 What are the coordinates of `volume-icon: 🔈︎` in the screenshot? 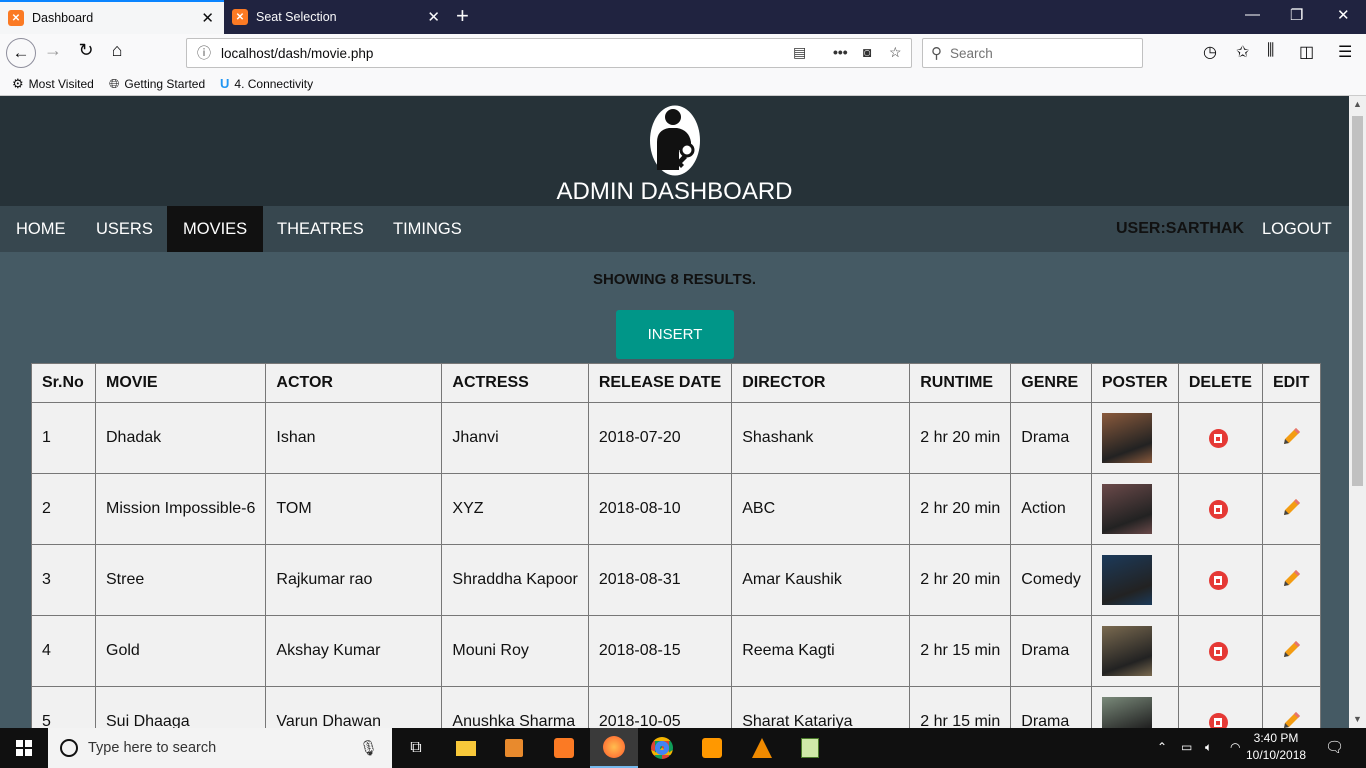 It's located at (1208, 747).